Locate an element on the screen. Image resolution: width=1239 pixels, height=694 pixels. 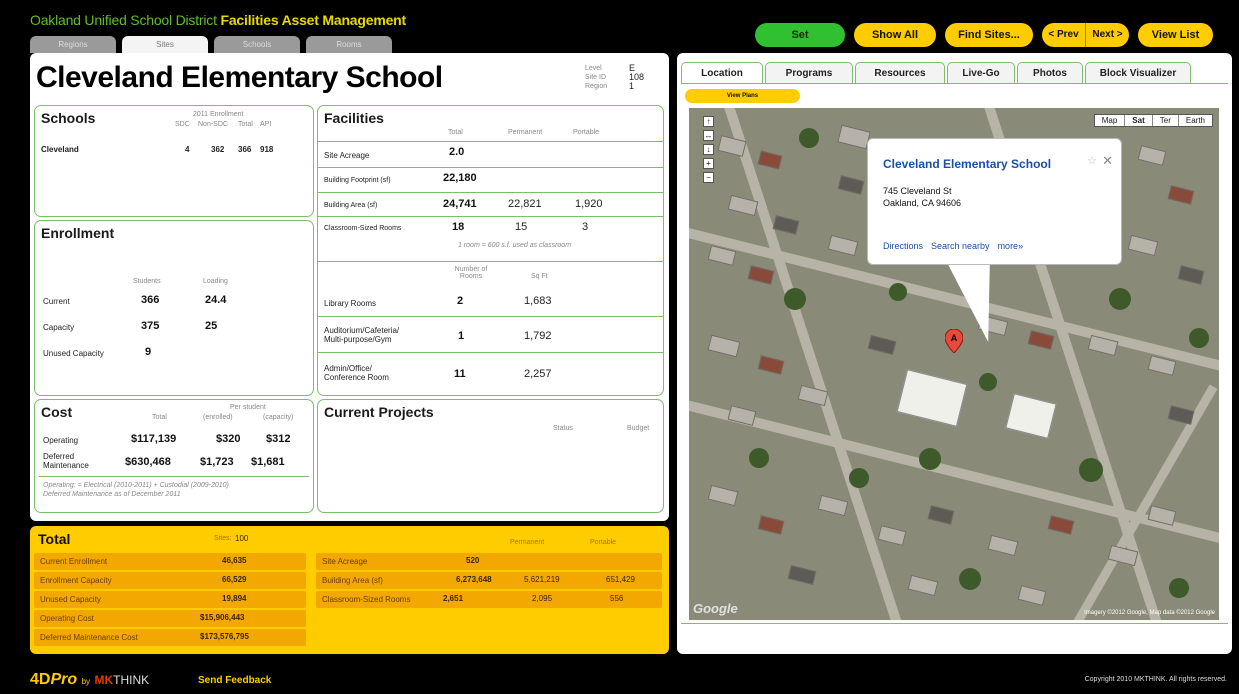
map-type-sat: Sat is located at coordinates (1139, 120).